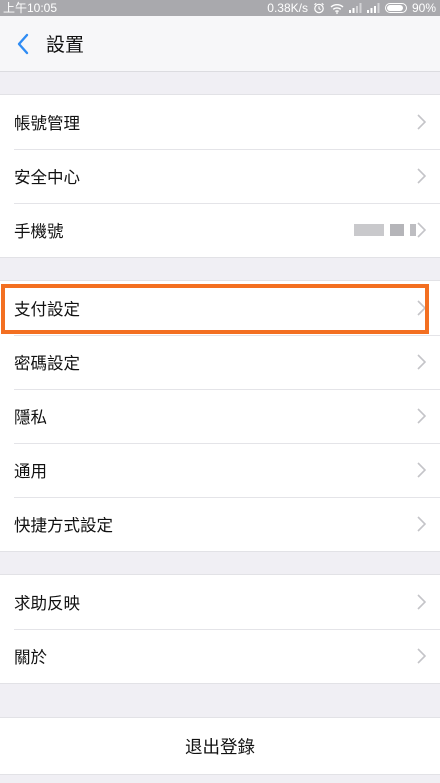 The width and height of the screenshot is (440, 783). I want to click on row-label: 關於, so click(30, 657).